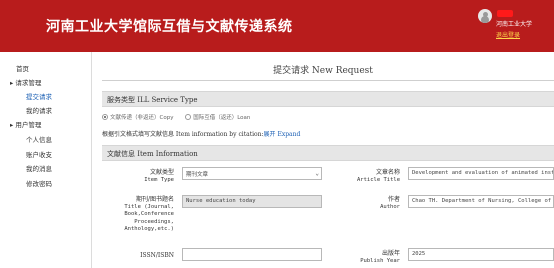 The height and width of the screenshot is (268, 554). Describe the element at coordinates (154, 199) in the screenshot. I see `journal-title-label-cn: 期刊/图书题名` at that location.